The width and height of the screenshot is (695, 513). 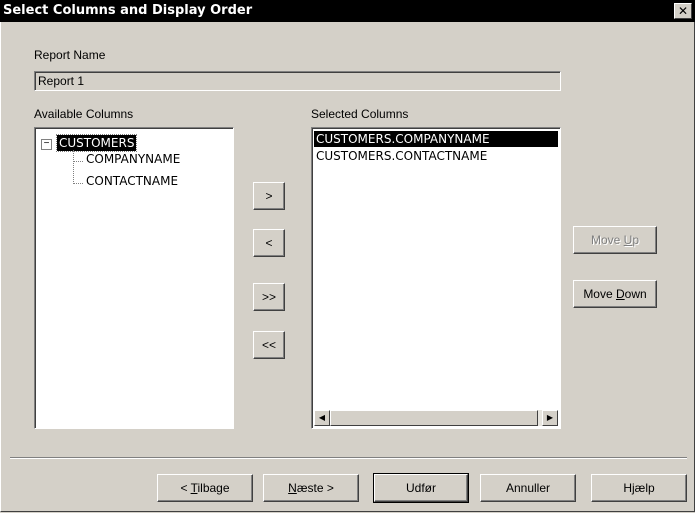 I want to click on back-button: < Tilbage, so click(x=205, y=488).